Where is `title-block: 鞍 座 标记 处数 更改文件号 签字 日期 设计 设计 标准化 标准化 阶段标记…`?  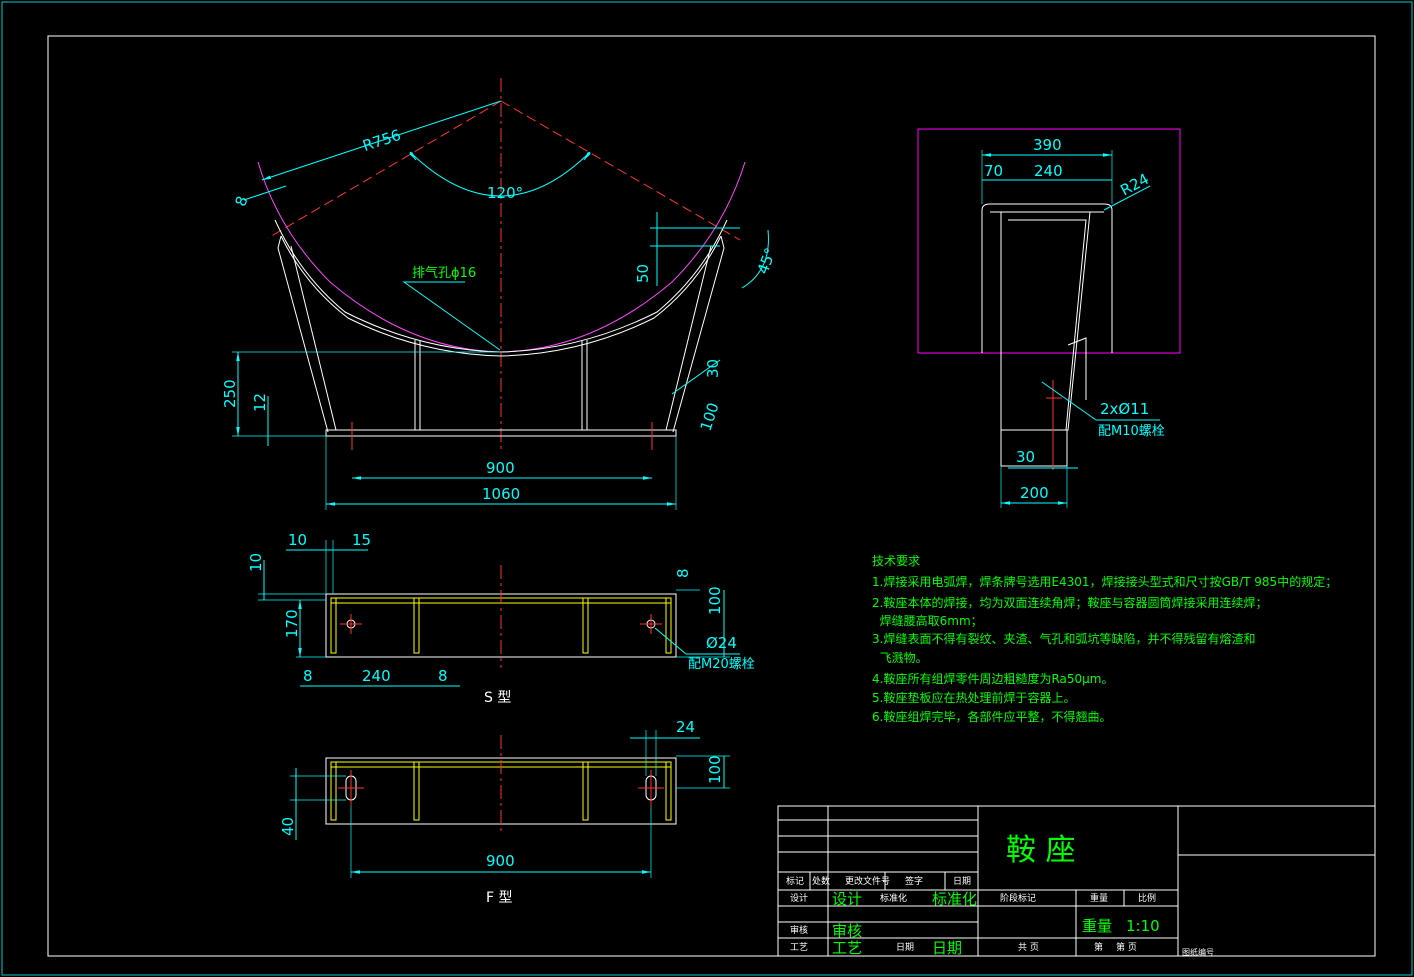
title-block: 鞍 座 标记 处数 更改文件号 签字 日期 设计 设计 标准化 标准化 阶段标记… is located at coordinates (1076, 881).